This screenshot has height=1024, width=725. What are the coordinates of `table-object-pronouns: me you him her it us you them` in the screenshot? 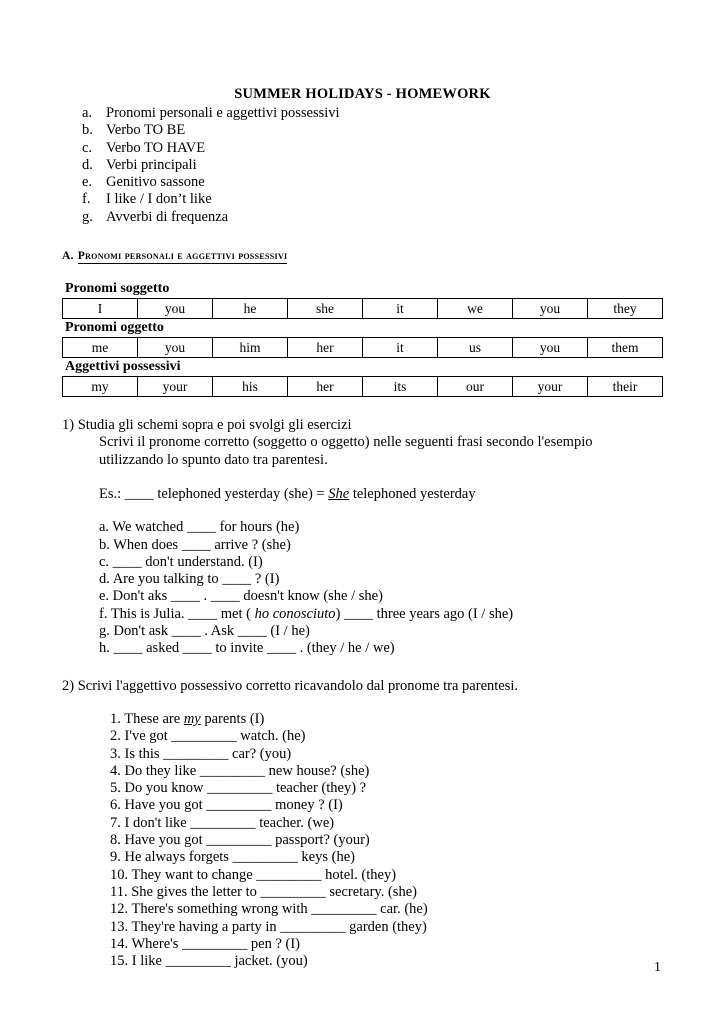 It's located at (362, 348).